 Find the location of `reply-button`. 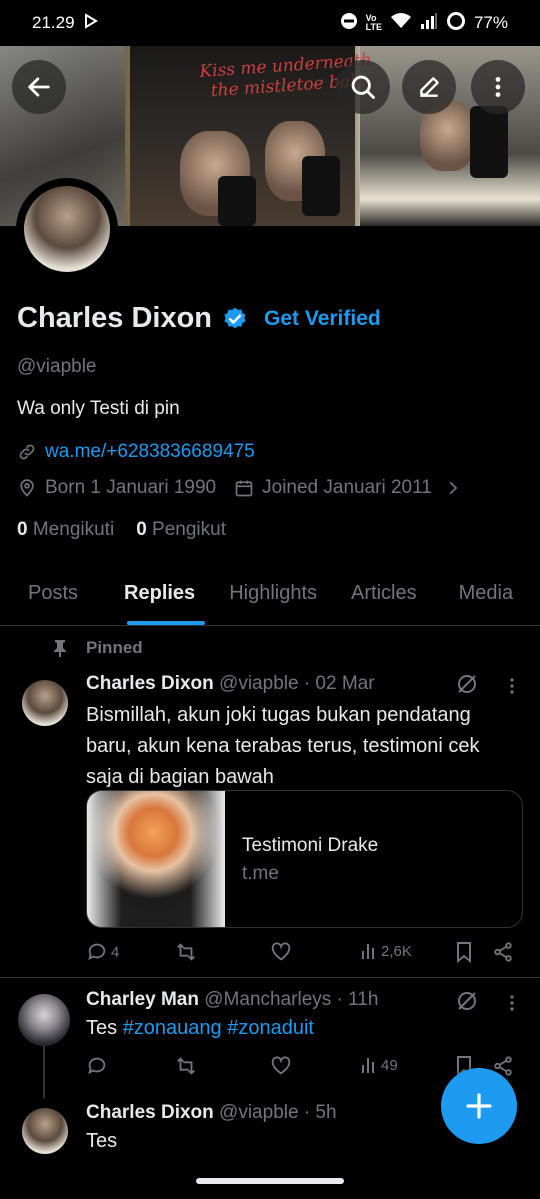

reply-button is located at coordinates (97, 1066).